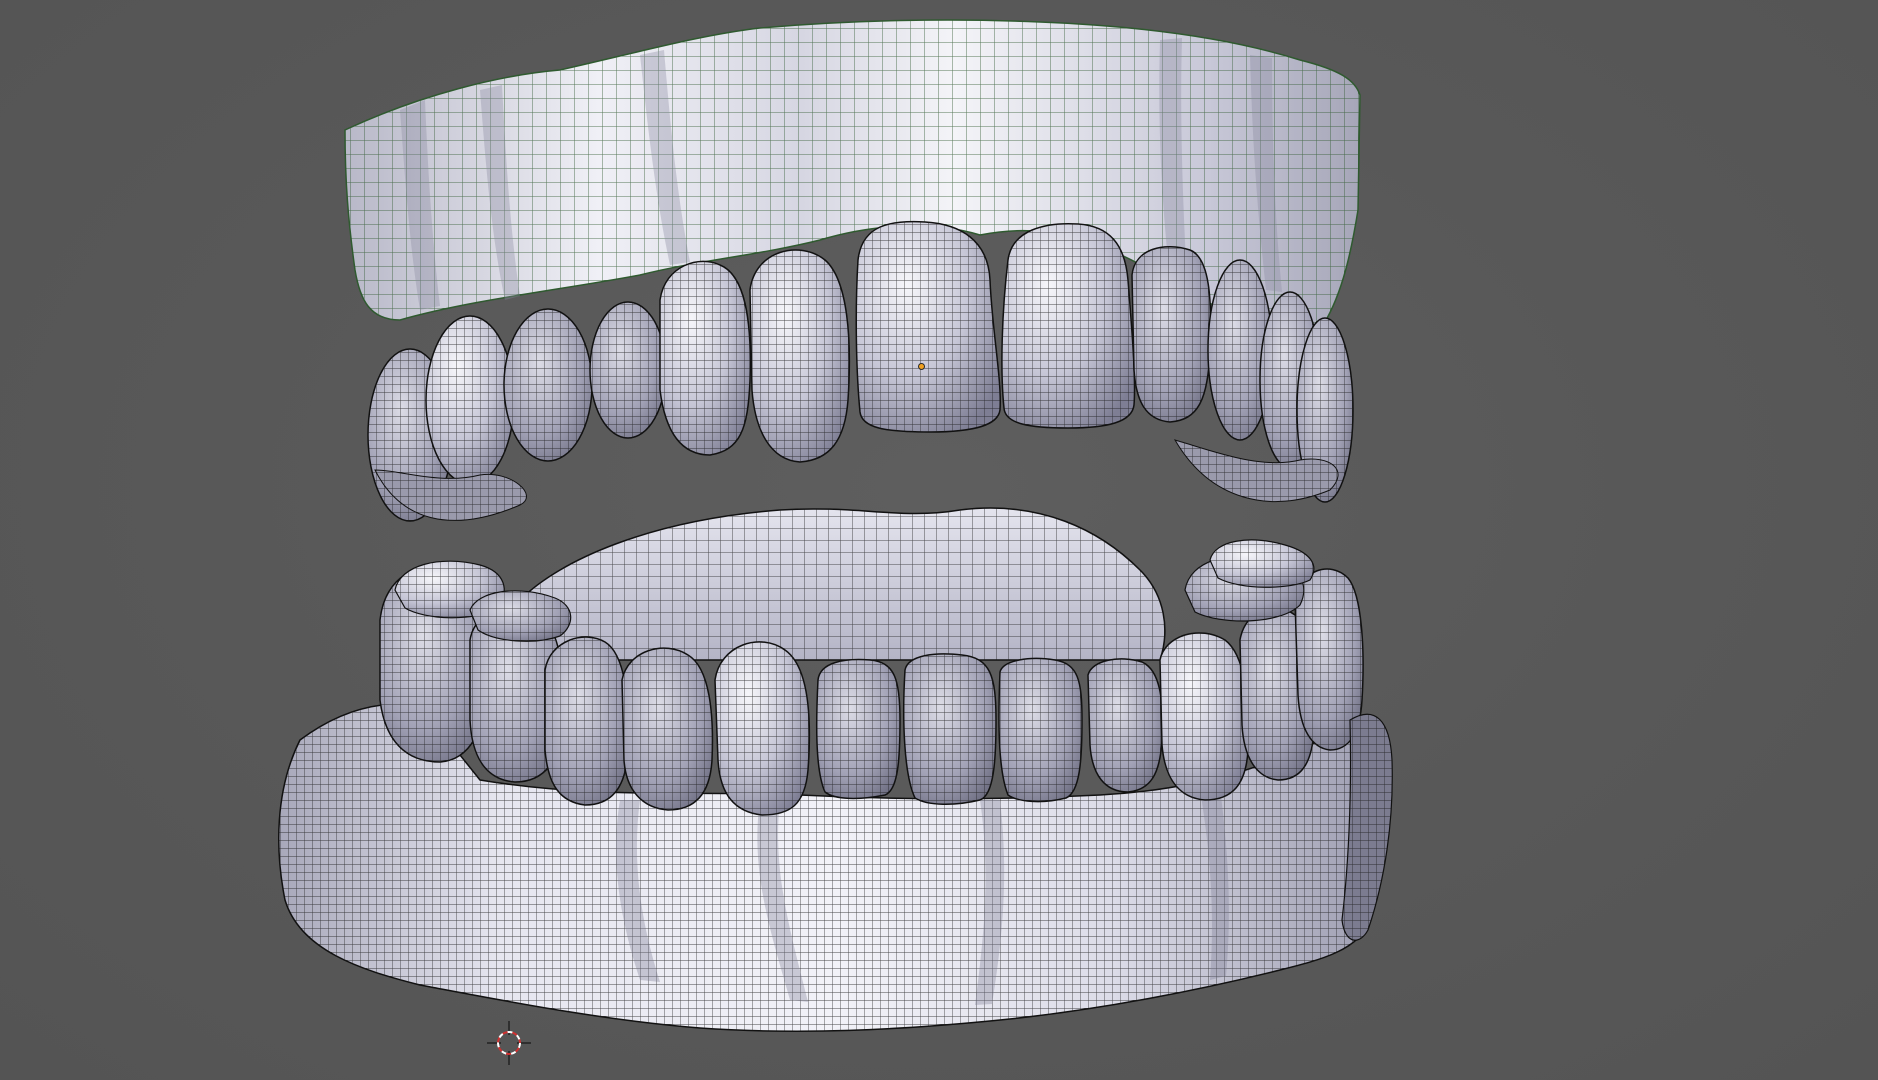 This screenshot has height=1080, width=1878. What do you see at coordinates (509, 1043) in the screenshot?
I see `3d-cursor-icon` at bounding box center [509, 1043].